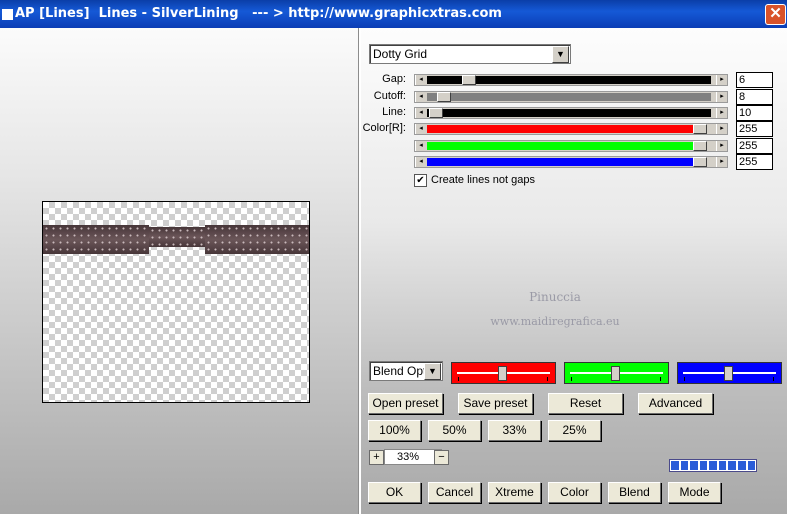 This screenshot has height=514, width=787. What do you see at coordinates (571, 80) in the screenshot?
I see `slider-gap: ◂ ▸` at bounding box center [571, 80].